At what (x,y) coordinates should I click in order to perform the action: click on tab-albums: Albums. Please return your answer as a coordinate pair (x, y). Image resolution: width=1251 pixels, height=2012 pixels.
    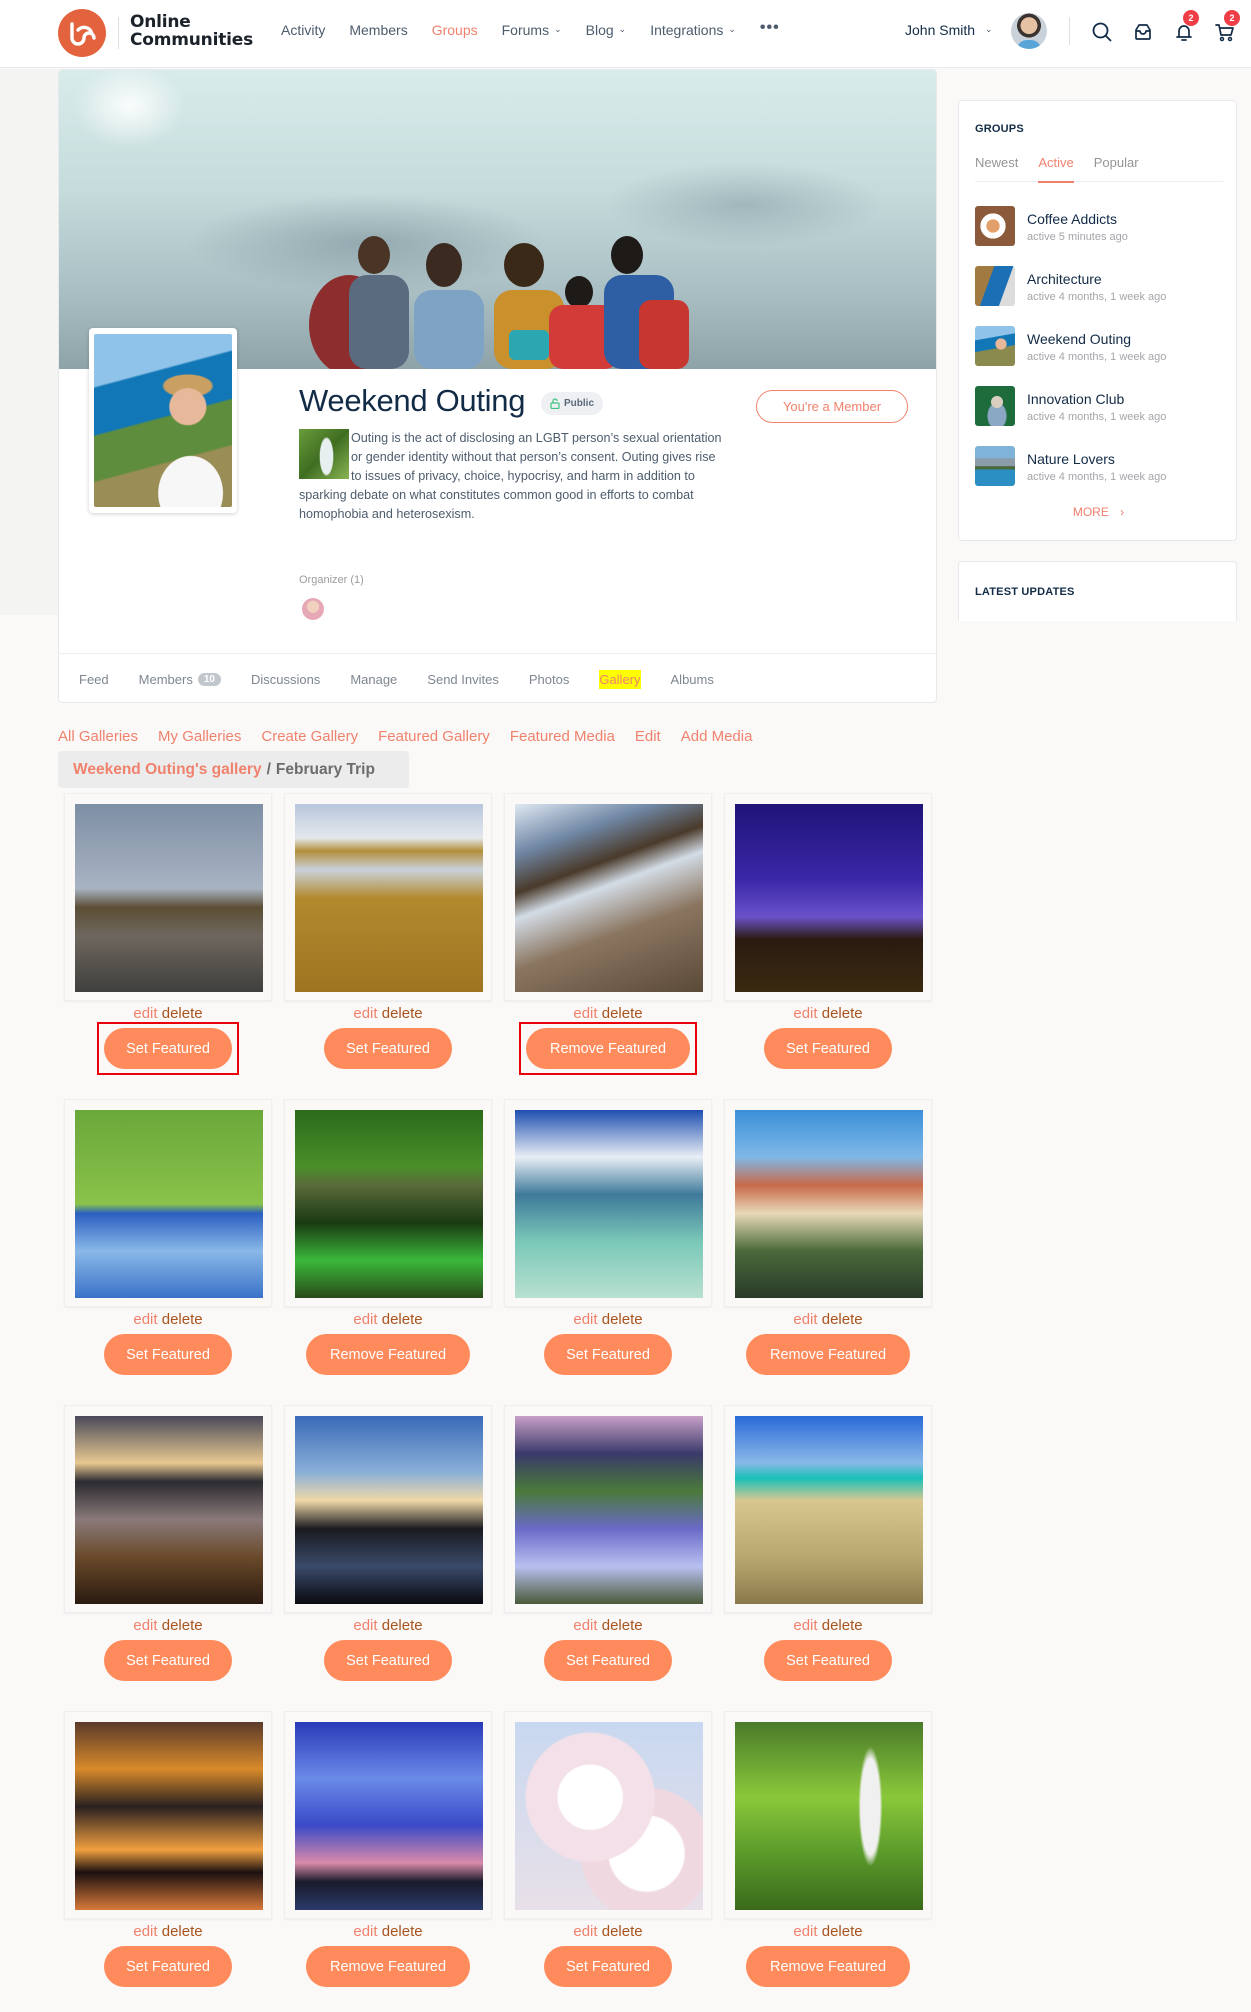
    Looking at the image, I should click on (692, 678).